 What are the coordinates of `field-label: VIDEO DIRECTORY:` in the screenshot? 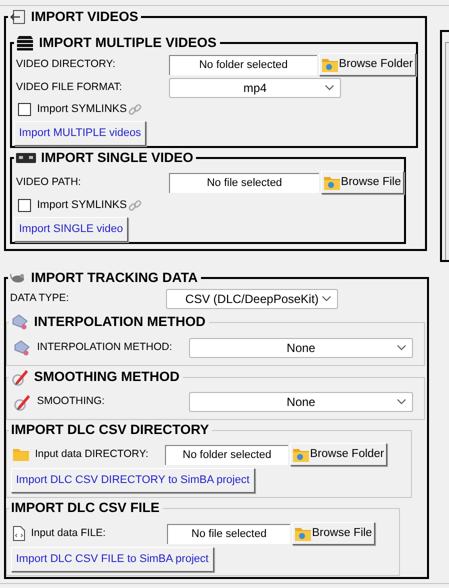 It's located at (66, 64).